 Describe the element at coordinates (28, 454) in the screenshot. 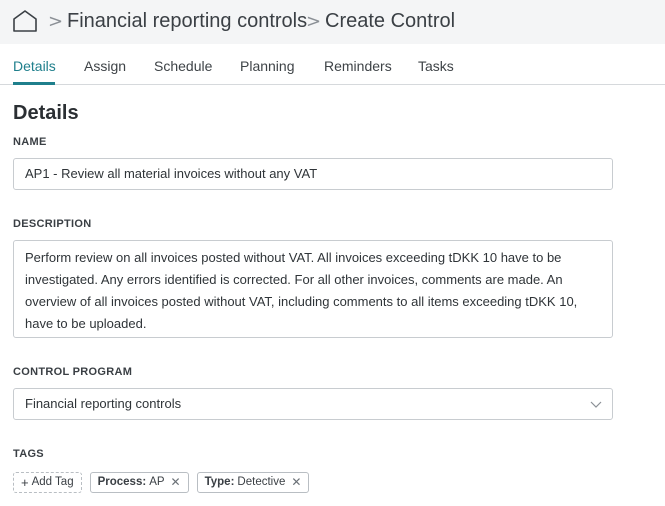

I see `tags-label: TAGS` at that location.